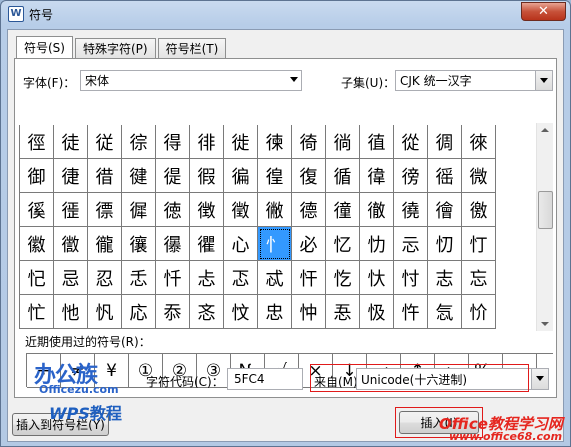  Describe the element at coordinates (207, 278) in the screenshot. I see `symbol-cell: 忐` at that location.